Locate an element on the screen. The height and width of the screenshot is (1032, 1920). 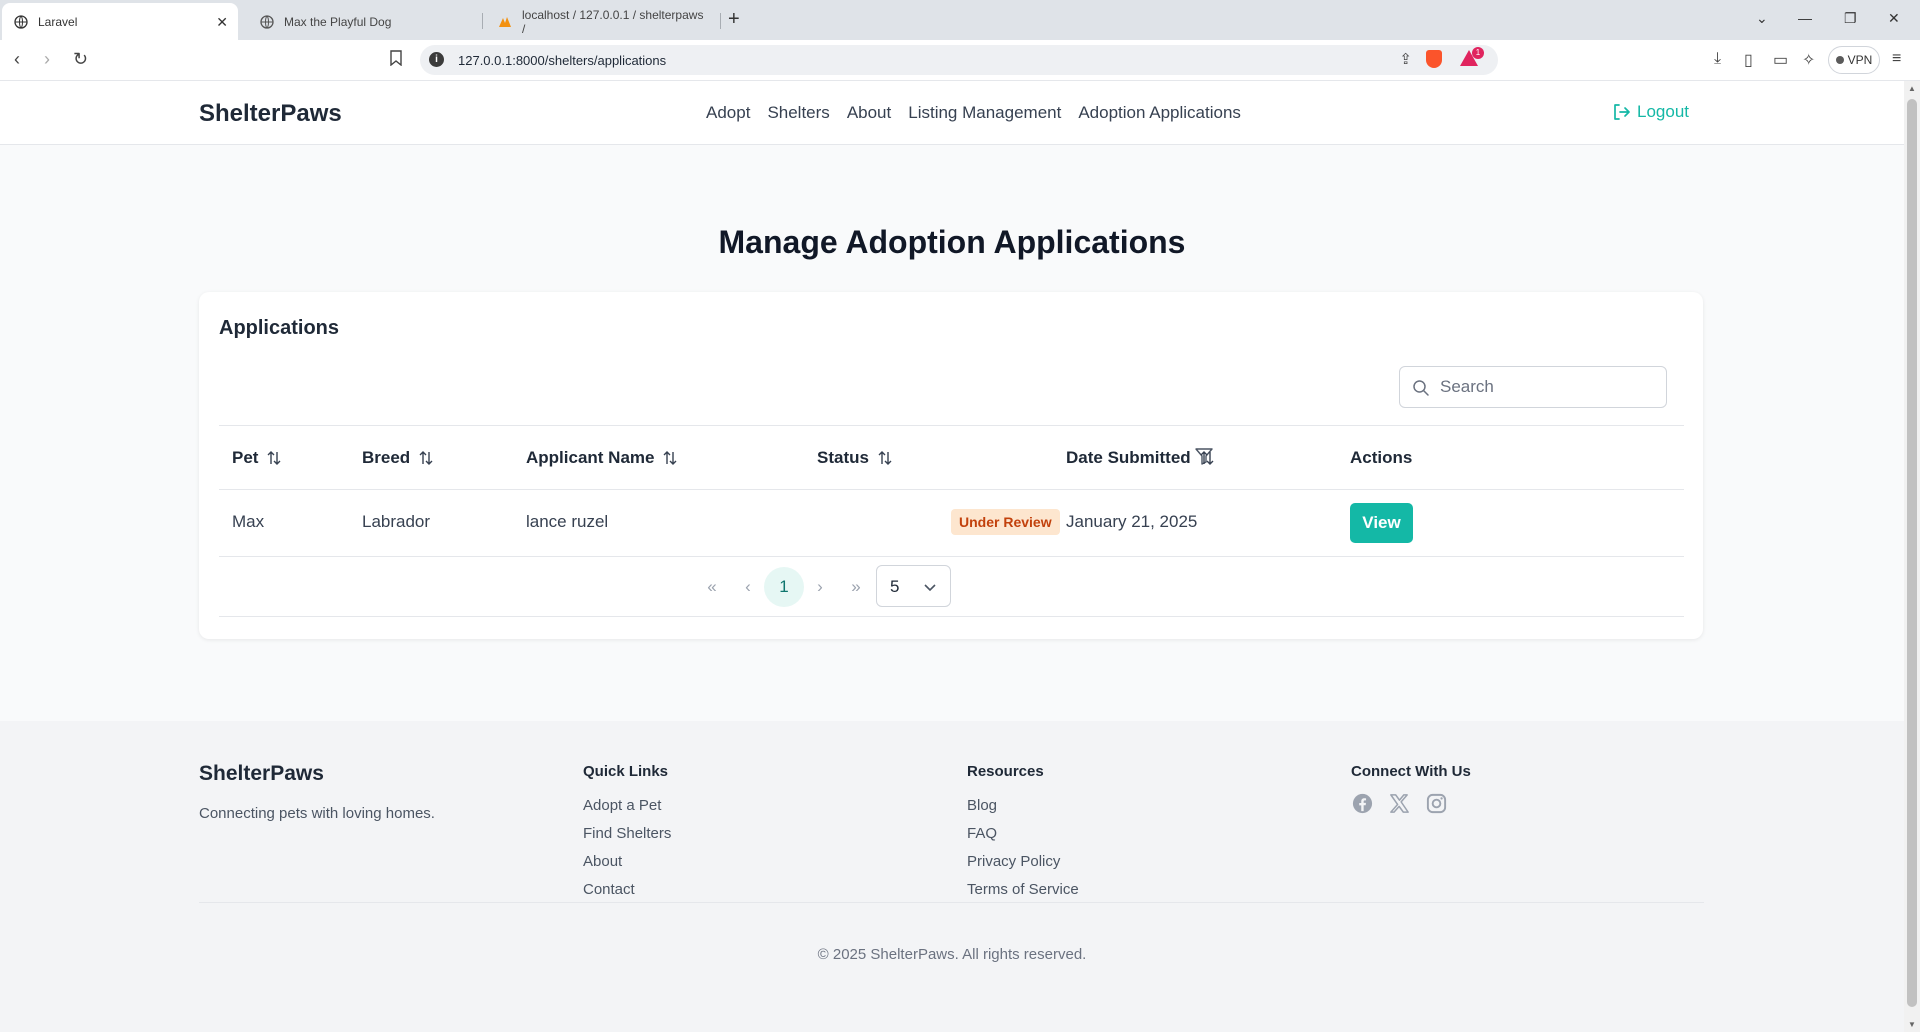
social-links is located at coordinates (1411, 803).